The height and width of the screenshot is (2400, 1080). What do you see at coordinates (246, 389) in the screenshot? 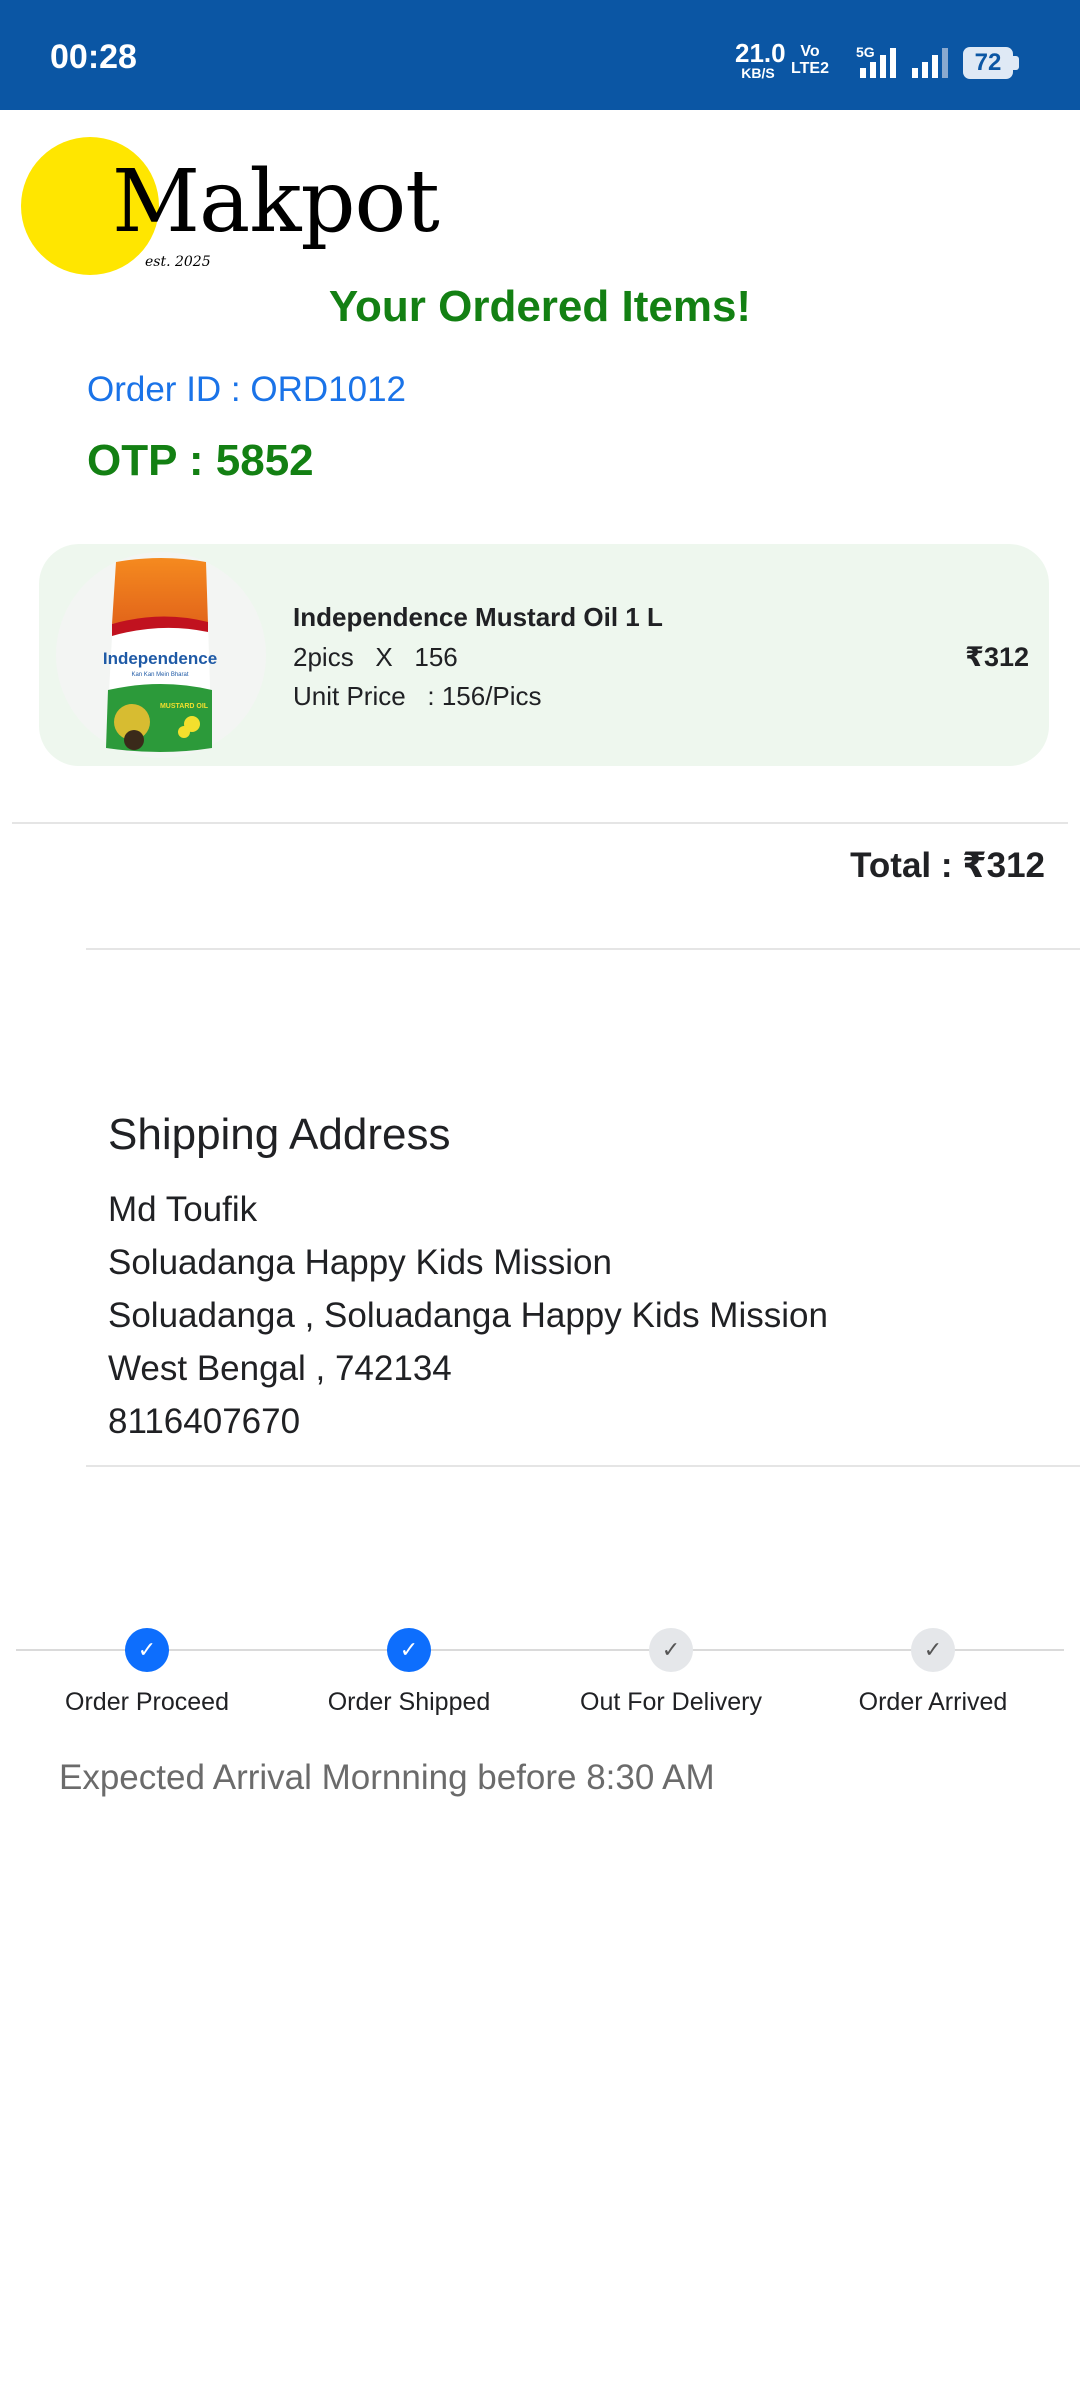
I see `order-id: Order ID : ORD1012` at bounding box center [246, 389].